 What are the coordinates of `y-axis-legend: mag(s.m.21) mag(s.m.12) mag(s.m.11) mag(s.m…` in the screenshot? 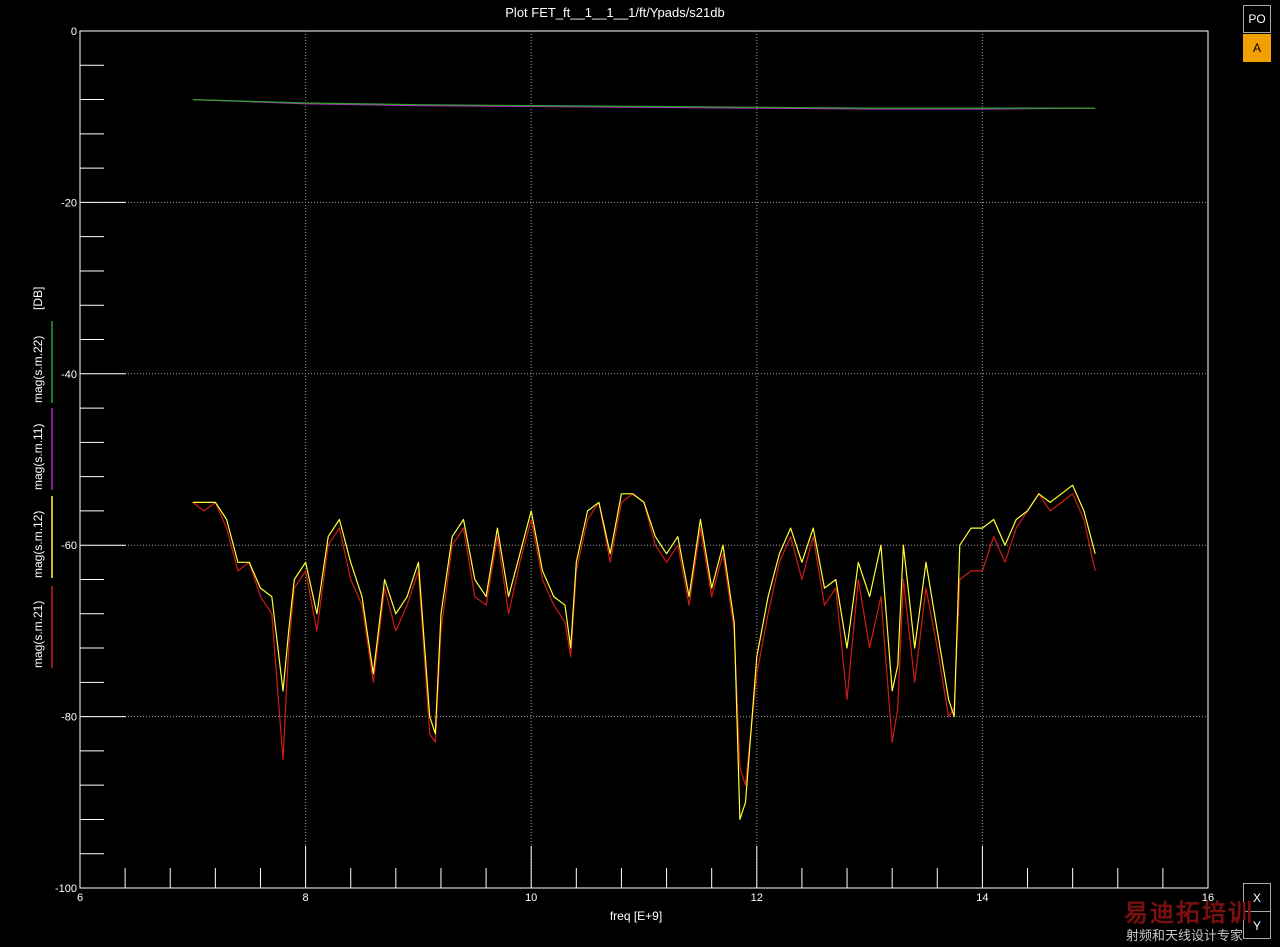 It's located at (42, 477).